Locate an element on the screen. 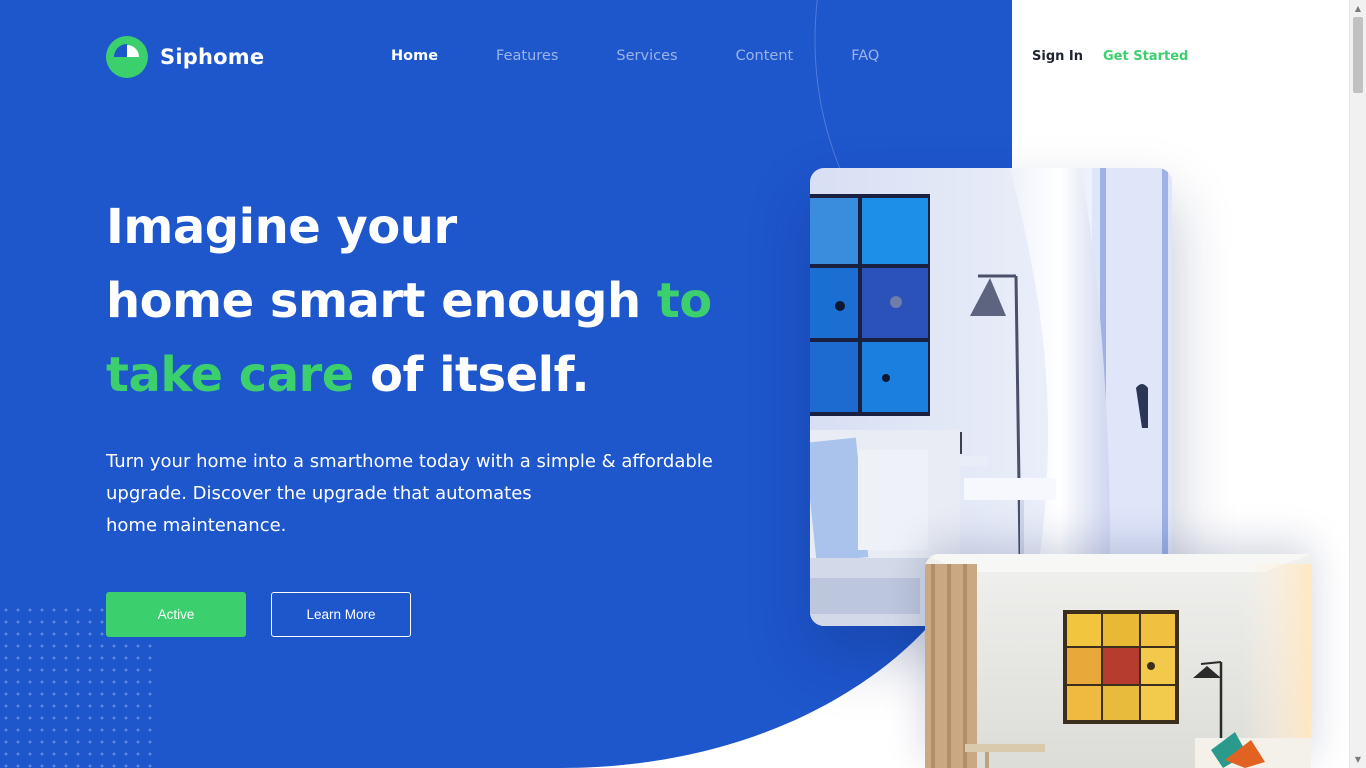 The image size is (1366, 768). nav-services: Services is located at coordinates (646, 56).